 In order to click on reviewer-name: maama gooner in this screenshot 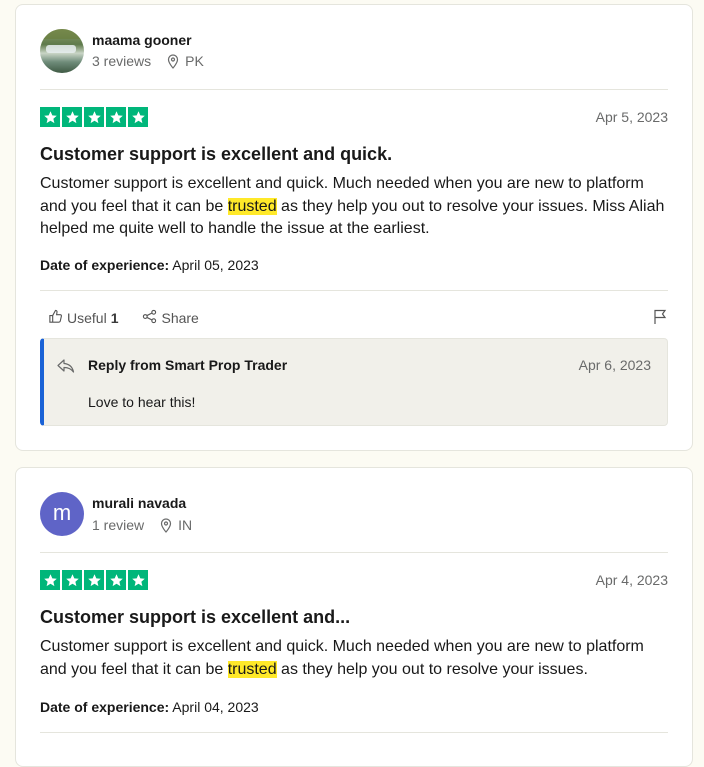, I will do `click(142, 40)`.